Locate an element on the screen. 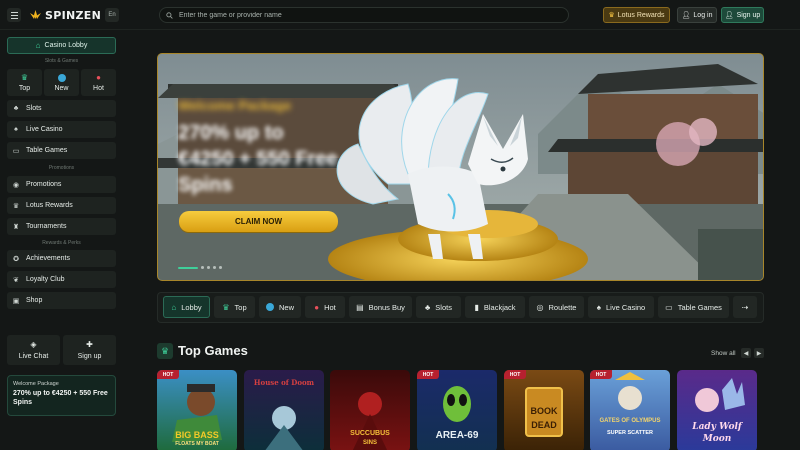 The height and width of the screenshot is (450, 800). login-button: 👤︎ Log in is located at coordinates (697, 15).